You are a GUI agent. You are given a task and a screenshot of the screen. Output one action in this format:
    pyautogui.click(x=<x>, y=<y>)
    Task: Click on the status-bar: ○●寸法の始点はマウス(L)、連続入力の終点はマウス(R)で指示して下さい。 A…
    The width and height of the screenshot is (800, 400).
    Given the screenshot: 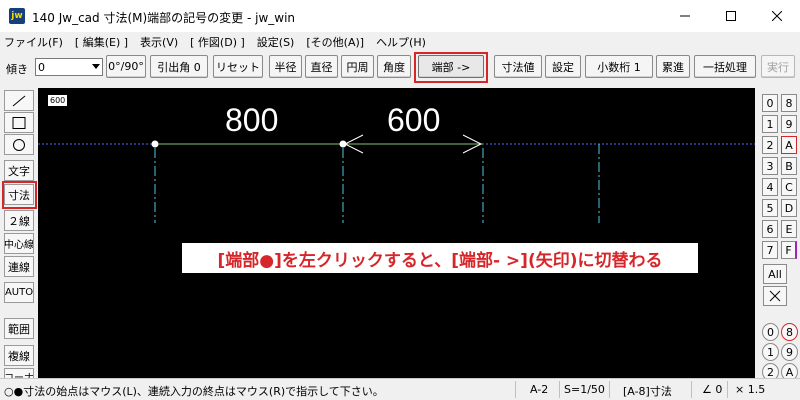 What is the action you would take?
    pyautogui.click(x=400, y=389)
    